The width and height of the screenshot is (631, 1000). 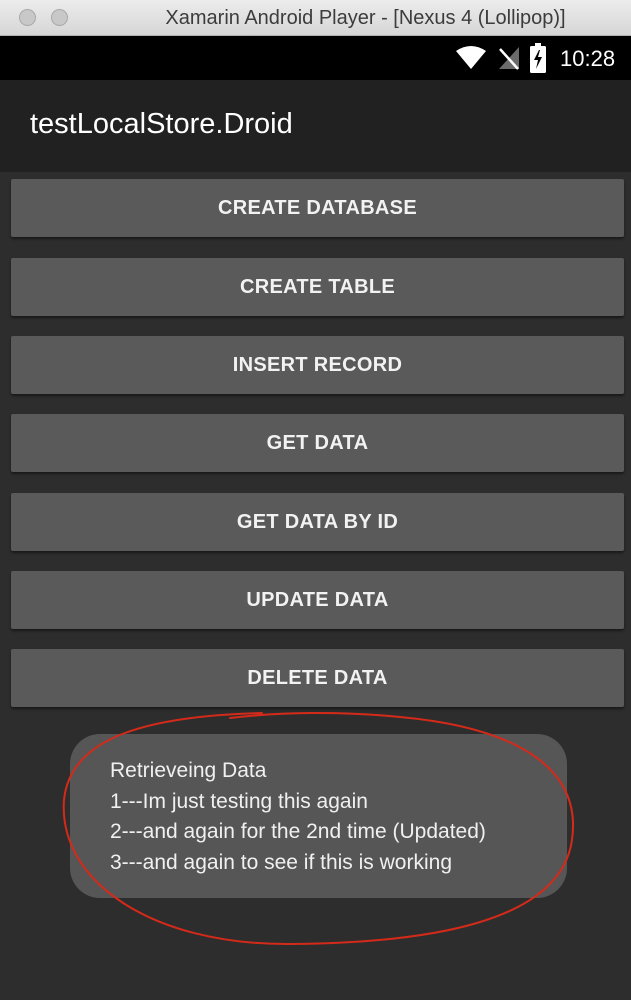 I want to click on delete-data-button: DELETE DATA, so click(x=317, y=678).